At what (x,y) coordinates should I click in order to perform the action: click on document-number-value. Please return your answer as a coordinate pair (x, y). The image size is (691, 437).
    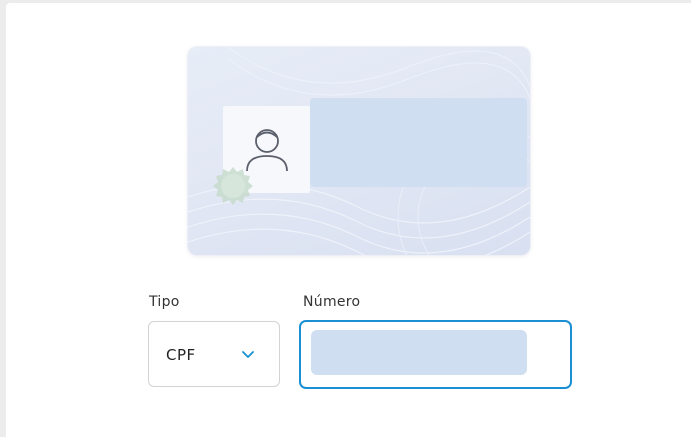
    Looking at the image, I should click on (419, 352).